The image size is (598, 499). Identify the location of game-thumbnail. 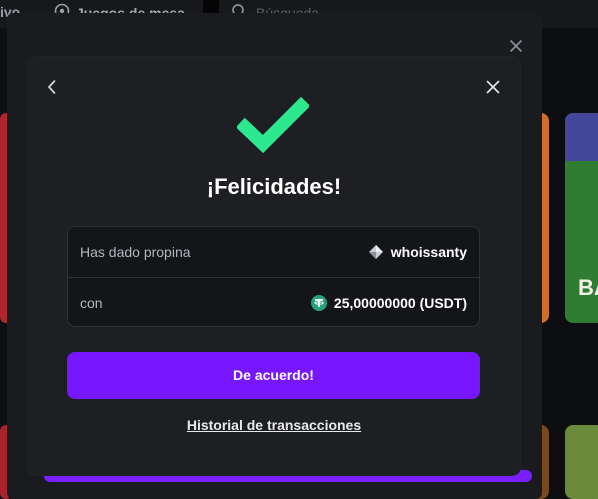
(581, 462).